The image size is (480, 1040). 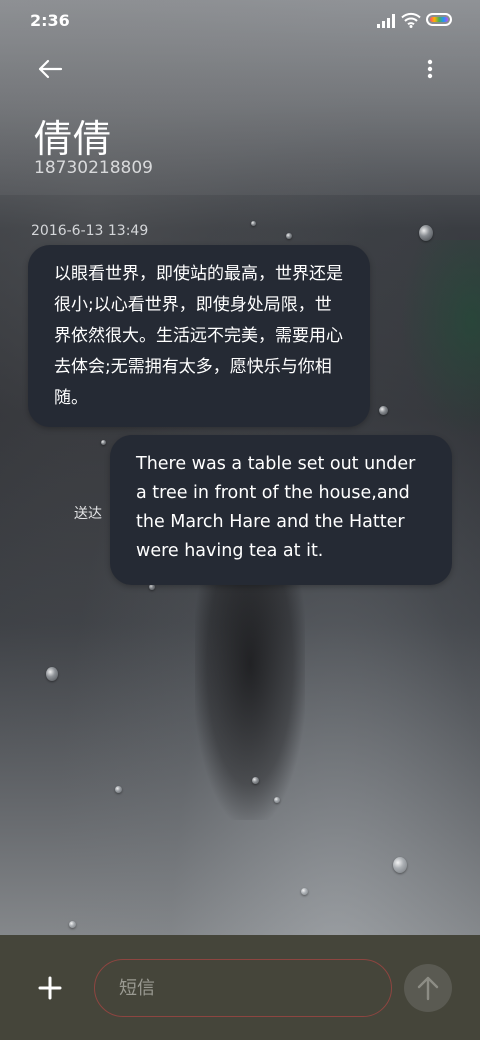 I want to click on back-button, so click(x=50, y=69).